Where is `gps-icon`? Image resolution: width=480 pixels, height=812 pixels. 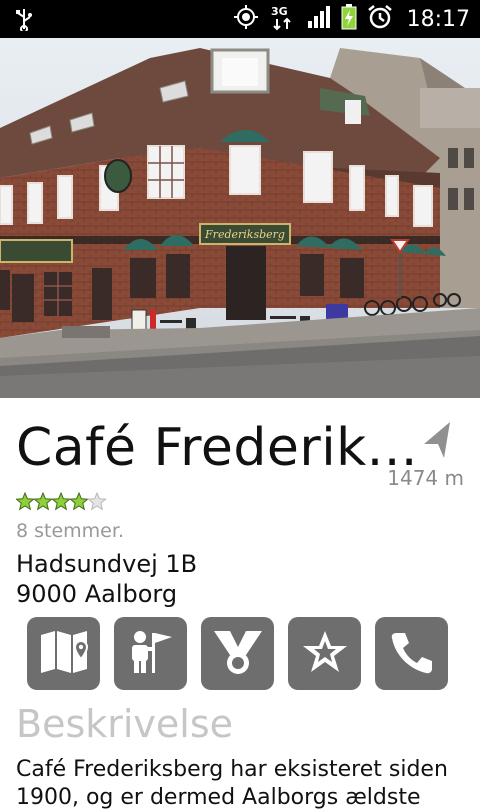
gps-icon is located at coordinates (246, 19).